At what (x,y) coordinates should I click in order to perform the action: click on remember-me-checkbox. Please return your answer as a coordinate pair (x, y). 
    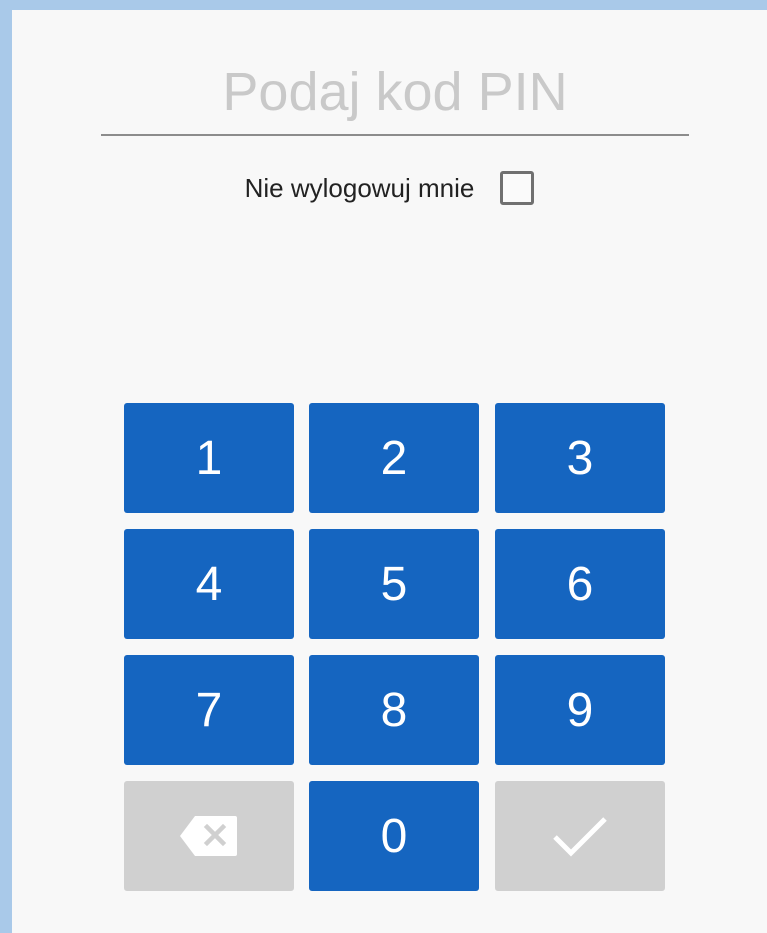
    Looking at the image, I should click on (517, 188).